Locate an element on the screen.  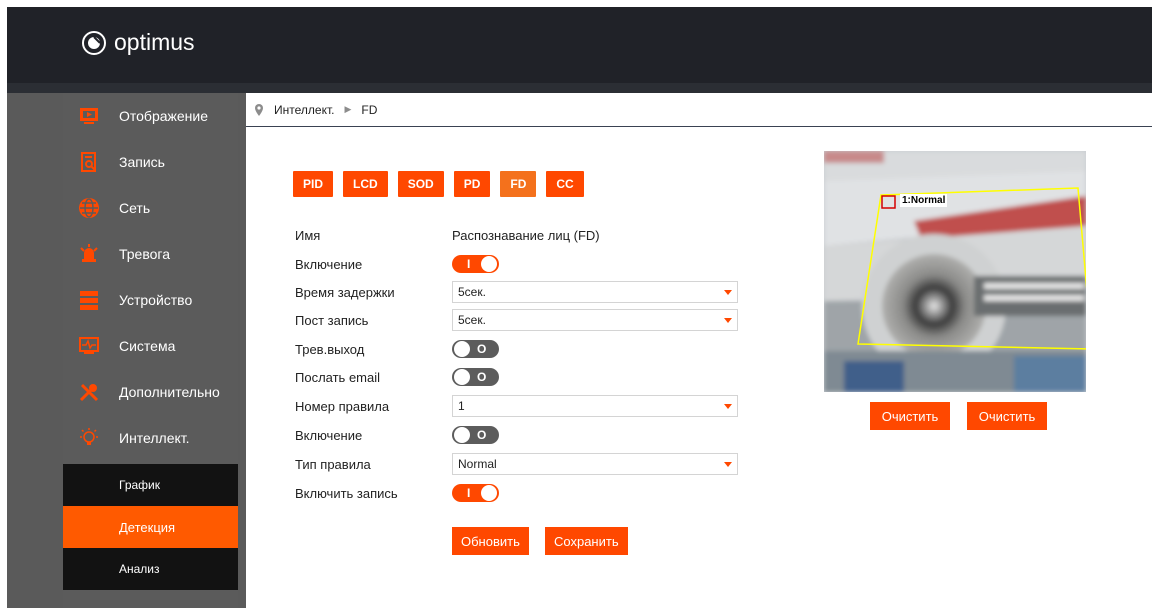
logo-icon is located at coordinates (94, 42).